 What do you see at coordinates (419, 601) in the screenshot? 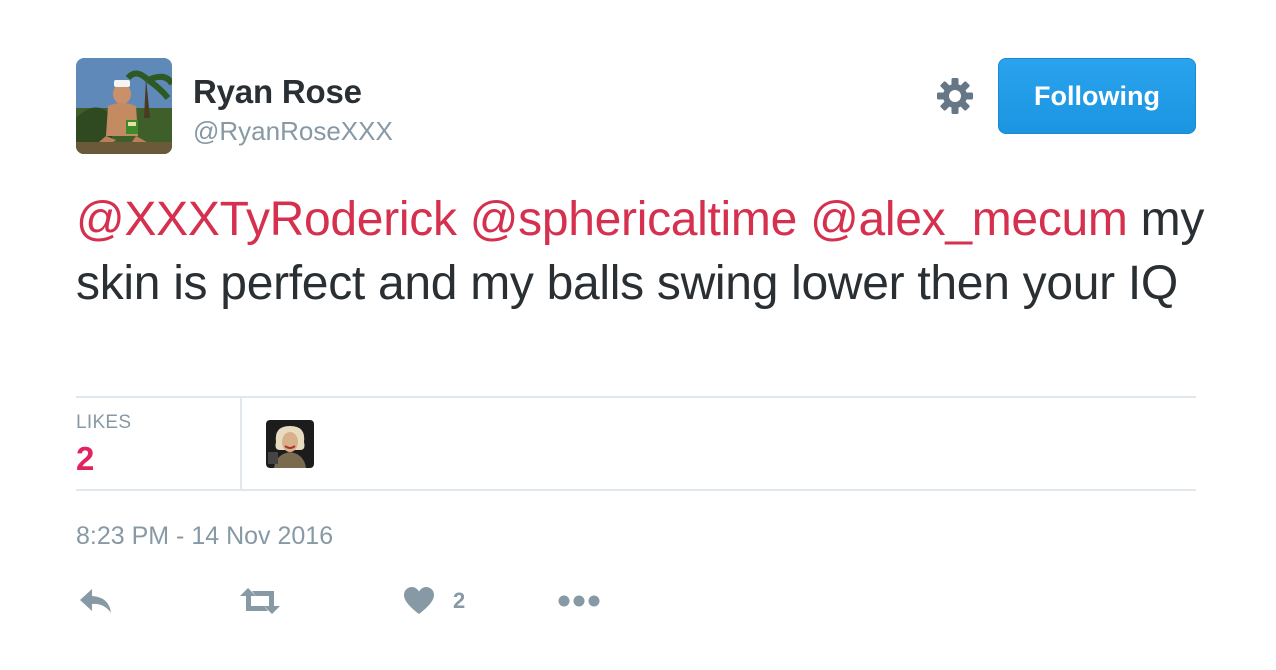
I see `heart-icon` at bounding box center [419, 601].